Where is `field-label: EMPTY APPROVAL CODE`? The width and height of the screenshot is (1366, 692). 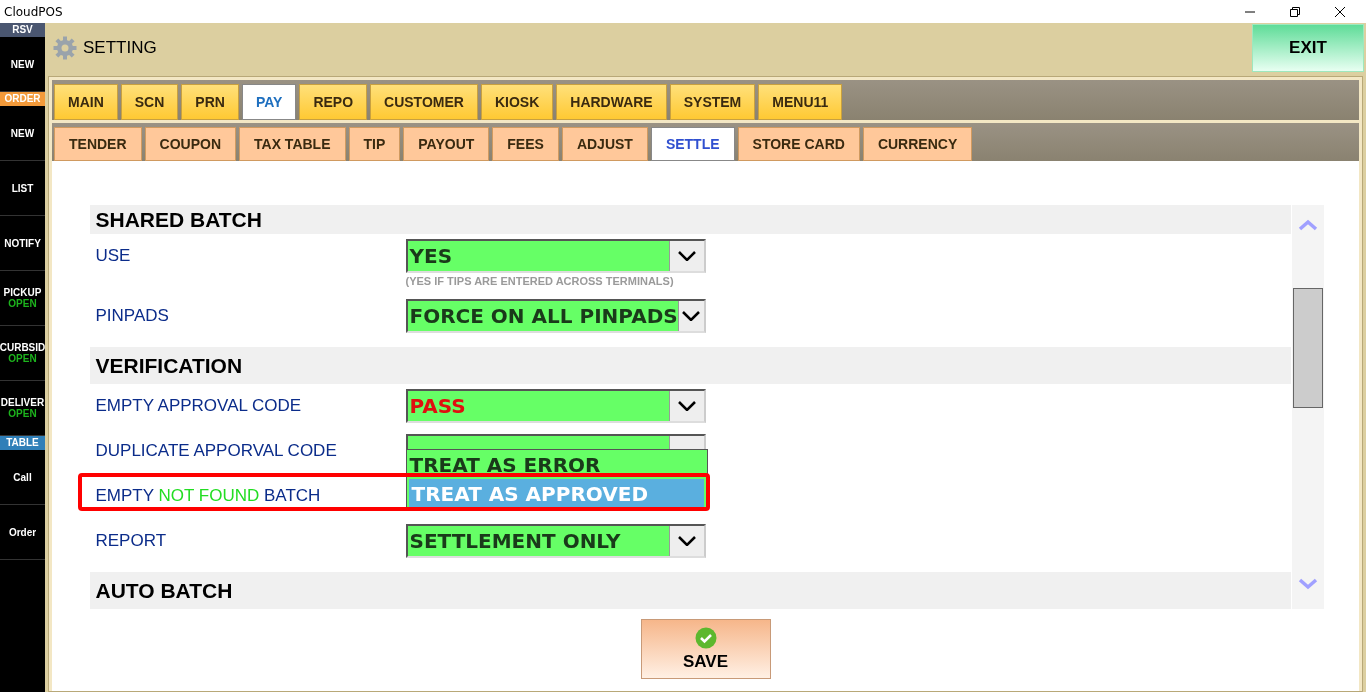 field-label: EMPTY APPROVAL CODE is located at coordinates (198, 406).